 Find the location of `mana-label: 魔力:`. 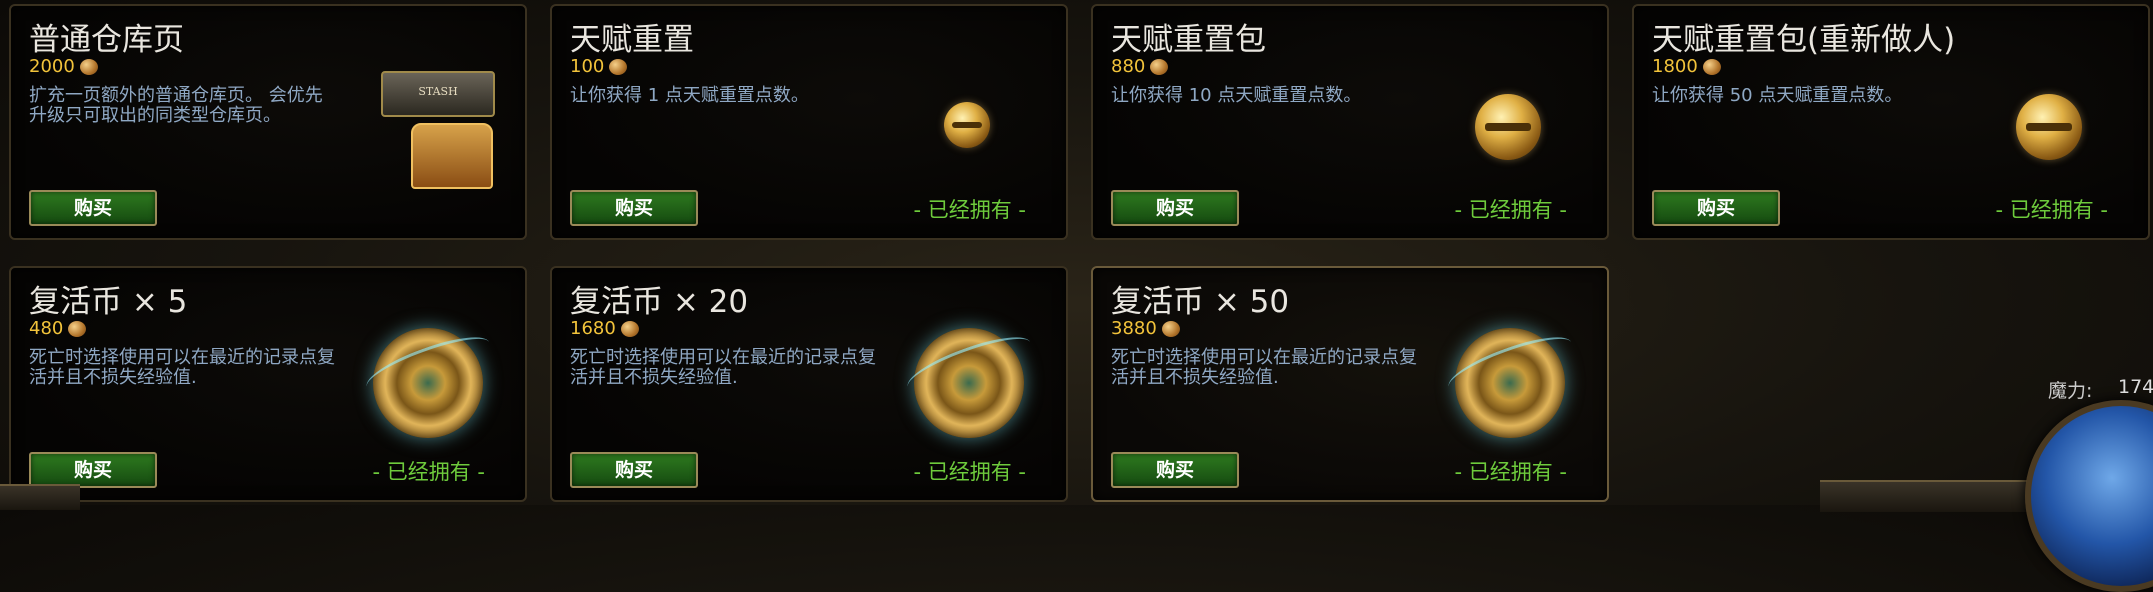

mana-label: 魔力: is located at coordinates (2070, 391).